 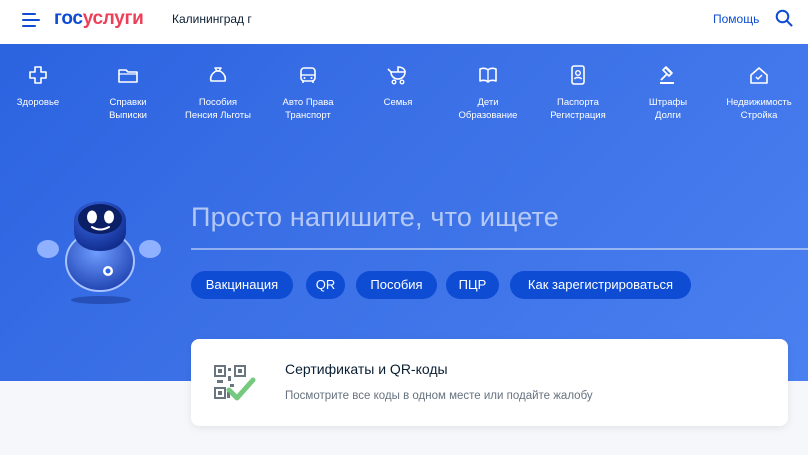 I want to click on card-title: Сертификаты и QR-коды, so click(x=366, y=369).